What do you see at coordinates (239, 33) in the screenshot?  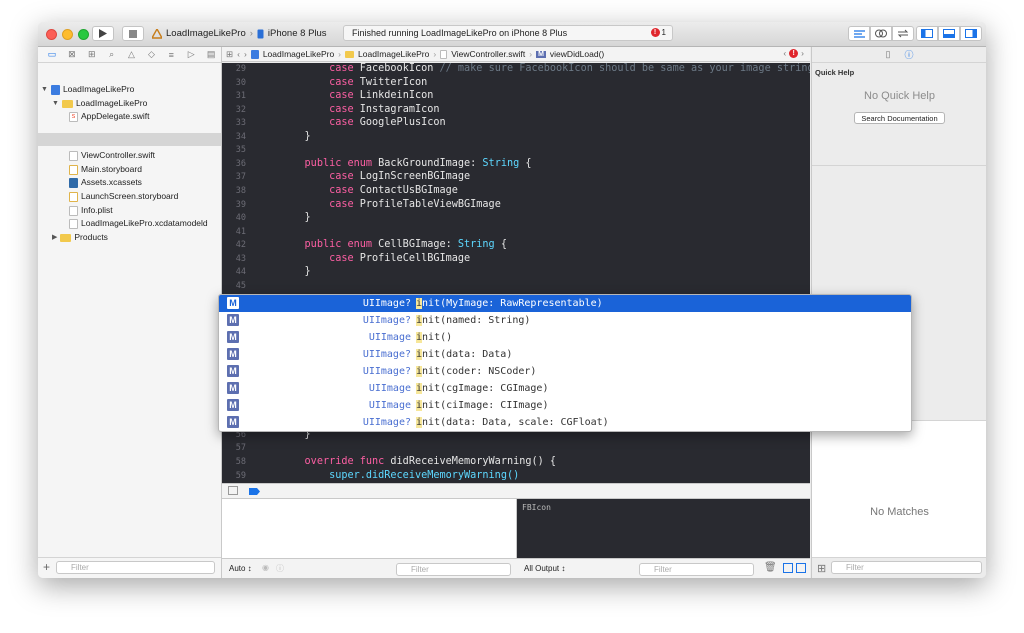 I see `scheme-selector: LoadImageLikePro › iPhone 8 Plus` at bounding box center [239, 33].